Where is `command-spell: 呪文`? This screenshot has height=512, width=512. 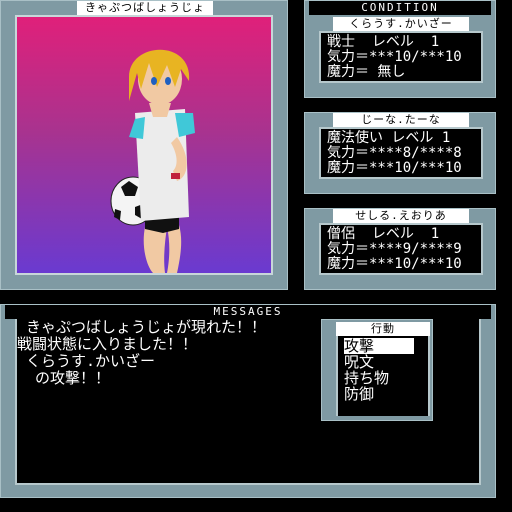
command-spell: 呪文 is located at coordinates (379, 362).